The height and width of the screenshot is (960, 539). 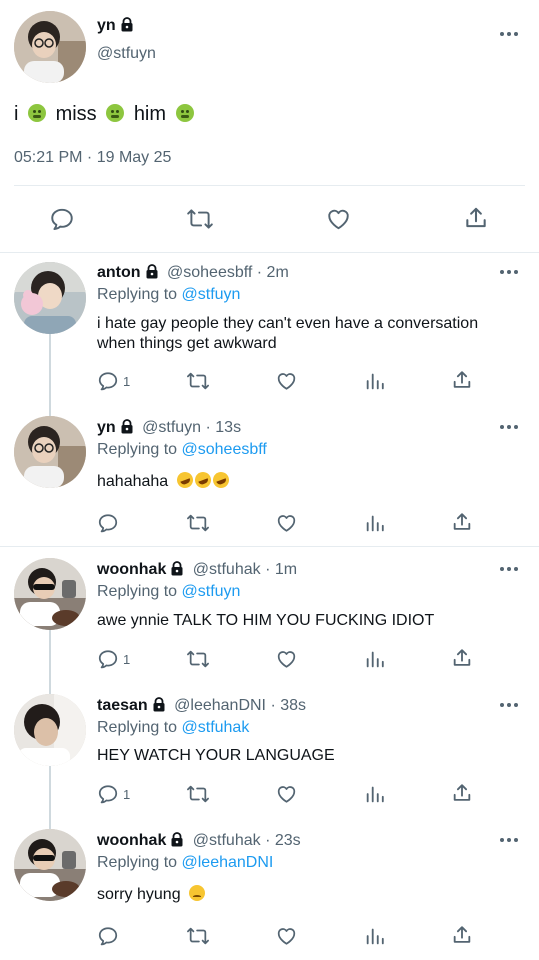 What do you see at coordinates (191, 427) in the screenshot?
I see `user-handle: @stfuyn · 13s` at bounding box center [191, 427].